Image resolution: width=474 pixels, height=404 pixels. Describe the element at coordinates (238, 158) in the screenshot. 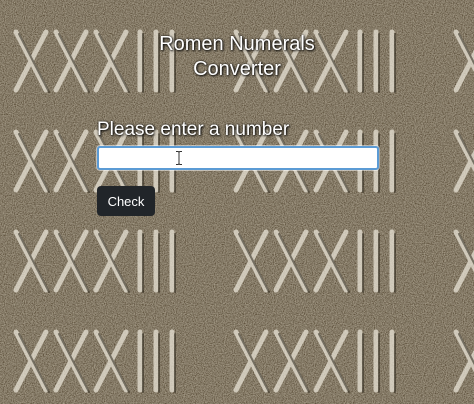

I see `number-input` at that location.